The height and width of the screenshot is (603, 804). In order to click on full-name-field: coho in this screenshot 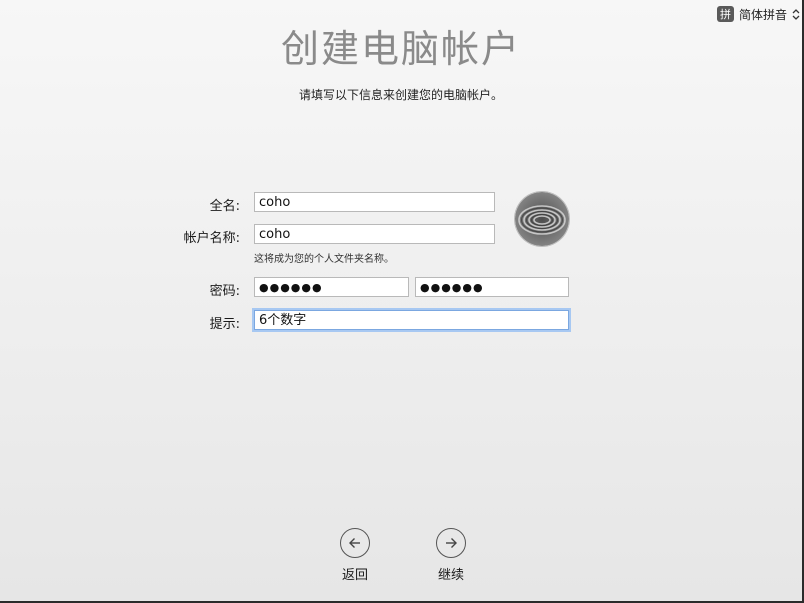, I will do `click(374, 202)`.